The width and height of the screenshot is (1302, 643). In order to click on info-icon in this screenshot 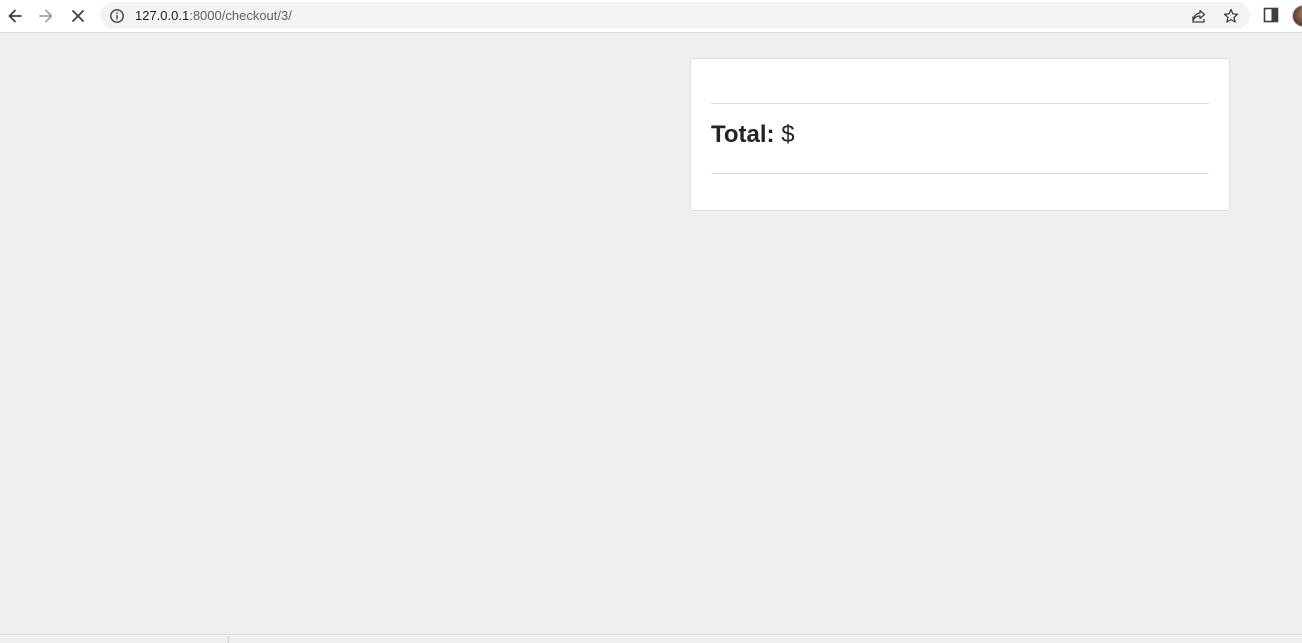, I will do `click(117, 16)`.